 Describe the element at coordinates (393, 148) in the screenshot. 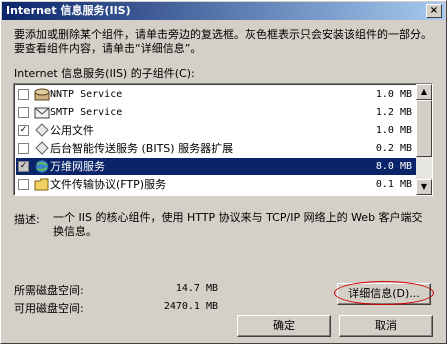

I see `component-size: 0.2 MB` at that location.